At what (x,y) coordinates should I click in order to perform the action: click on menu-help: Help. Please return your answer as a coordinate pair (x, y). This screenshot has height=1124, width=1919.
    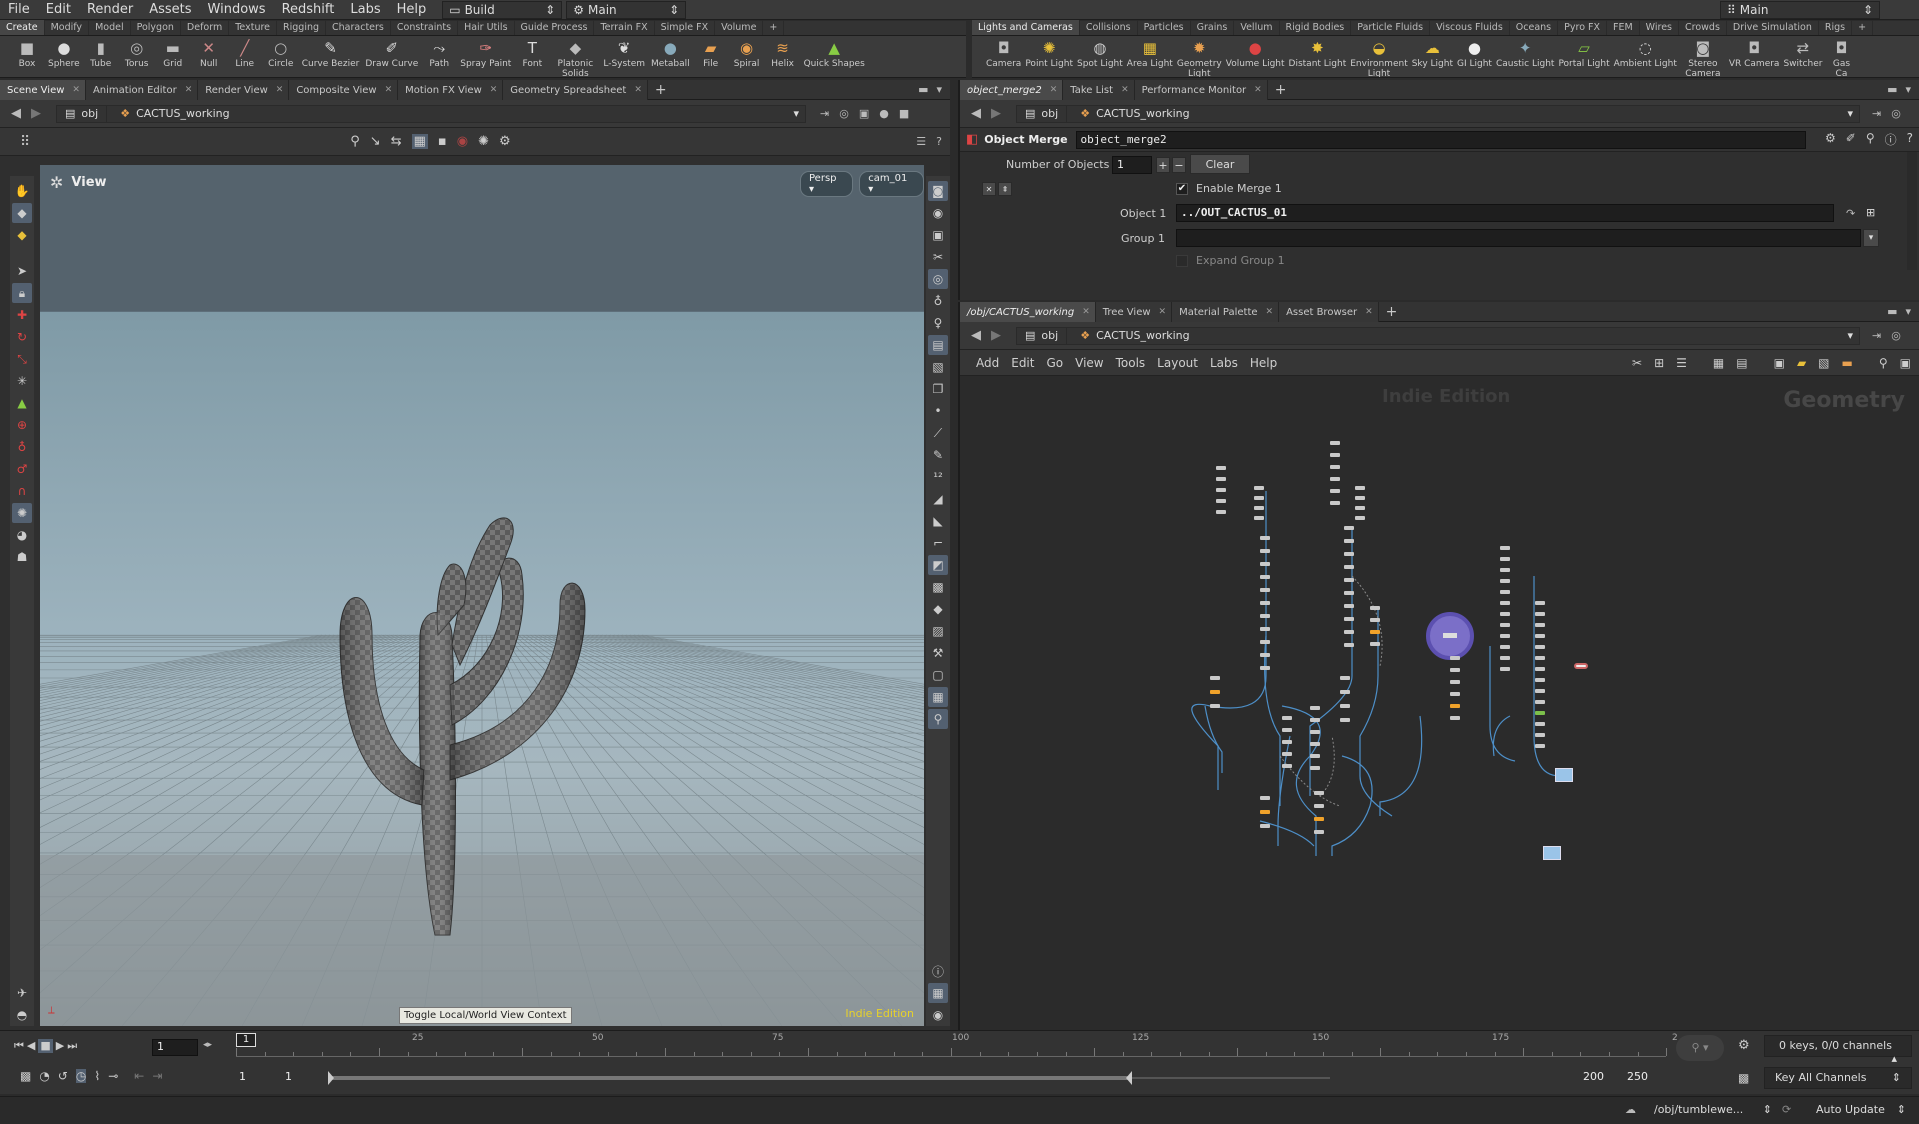
    Looking at the image, I should click on (412, 9).